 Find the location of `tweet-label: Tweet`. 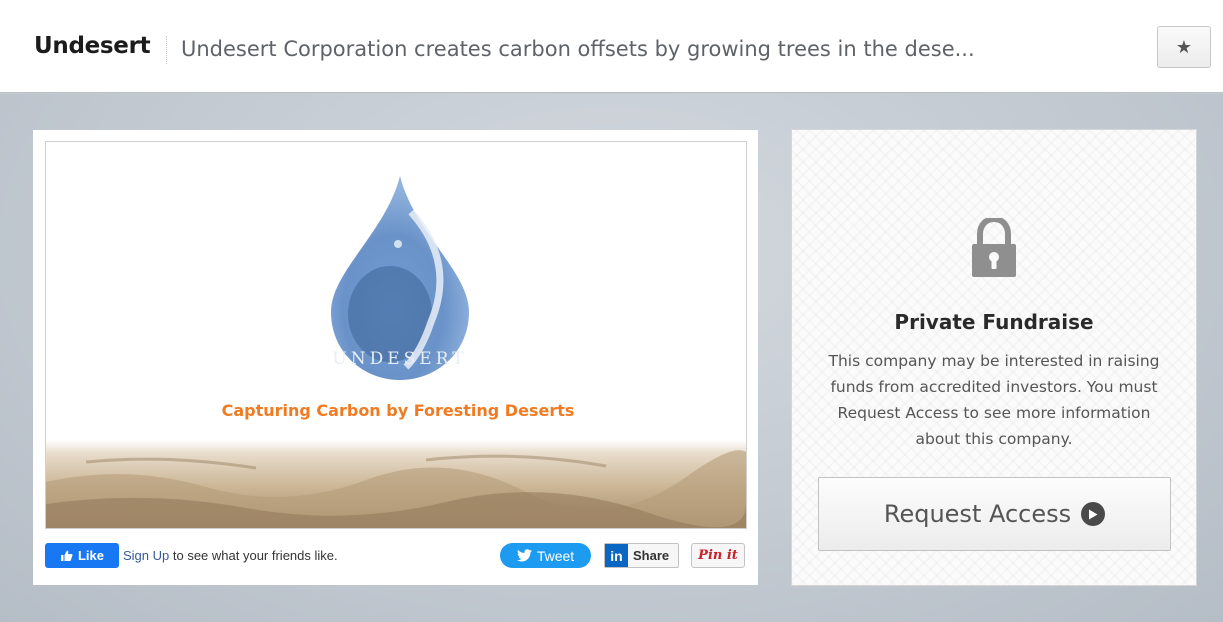

tweet-label: Tweet is located at coordinates (555, 555).